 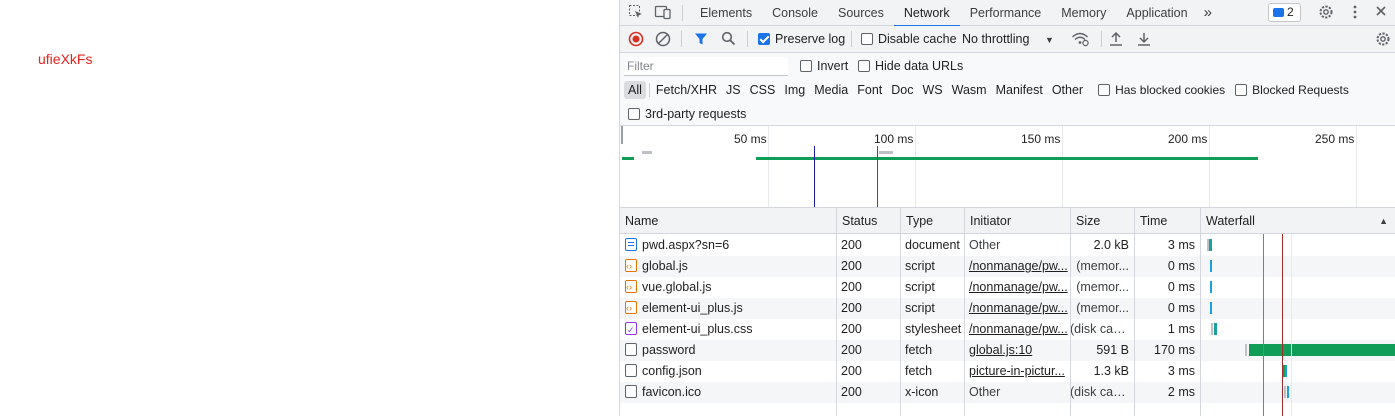 I want to click on type-filter-ws: WS, so click(x=932, y=90).